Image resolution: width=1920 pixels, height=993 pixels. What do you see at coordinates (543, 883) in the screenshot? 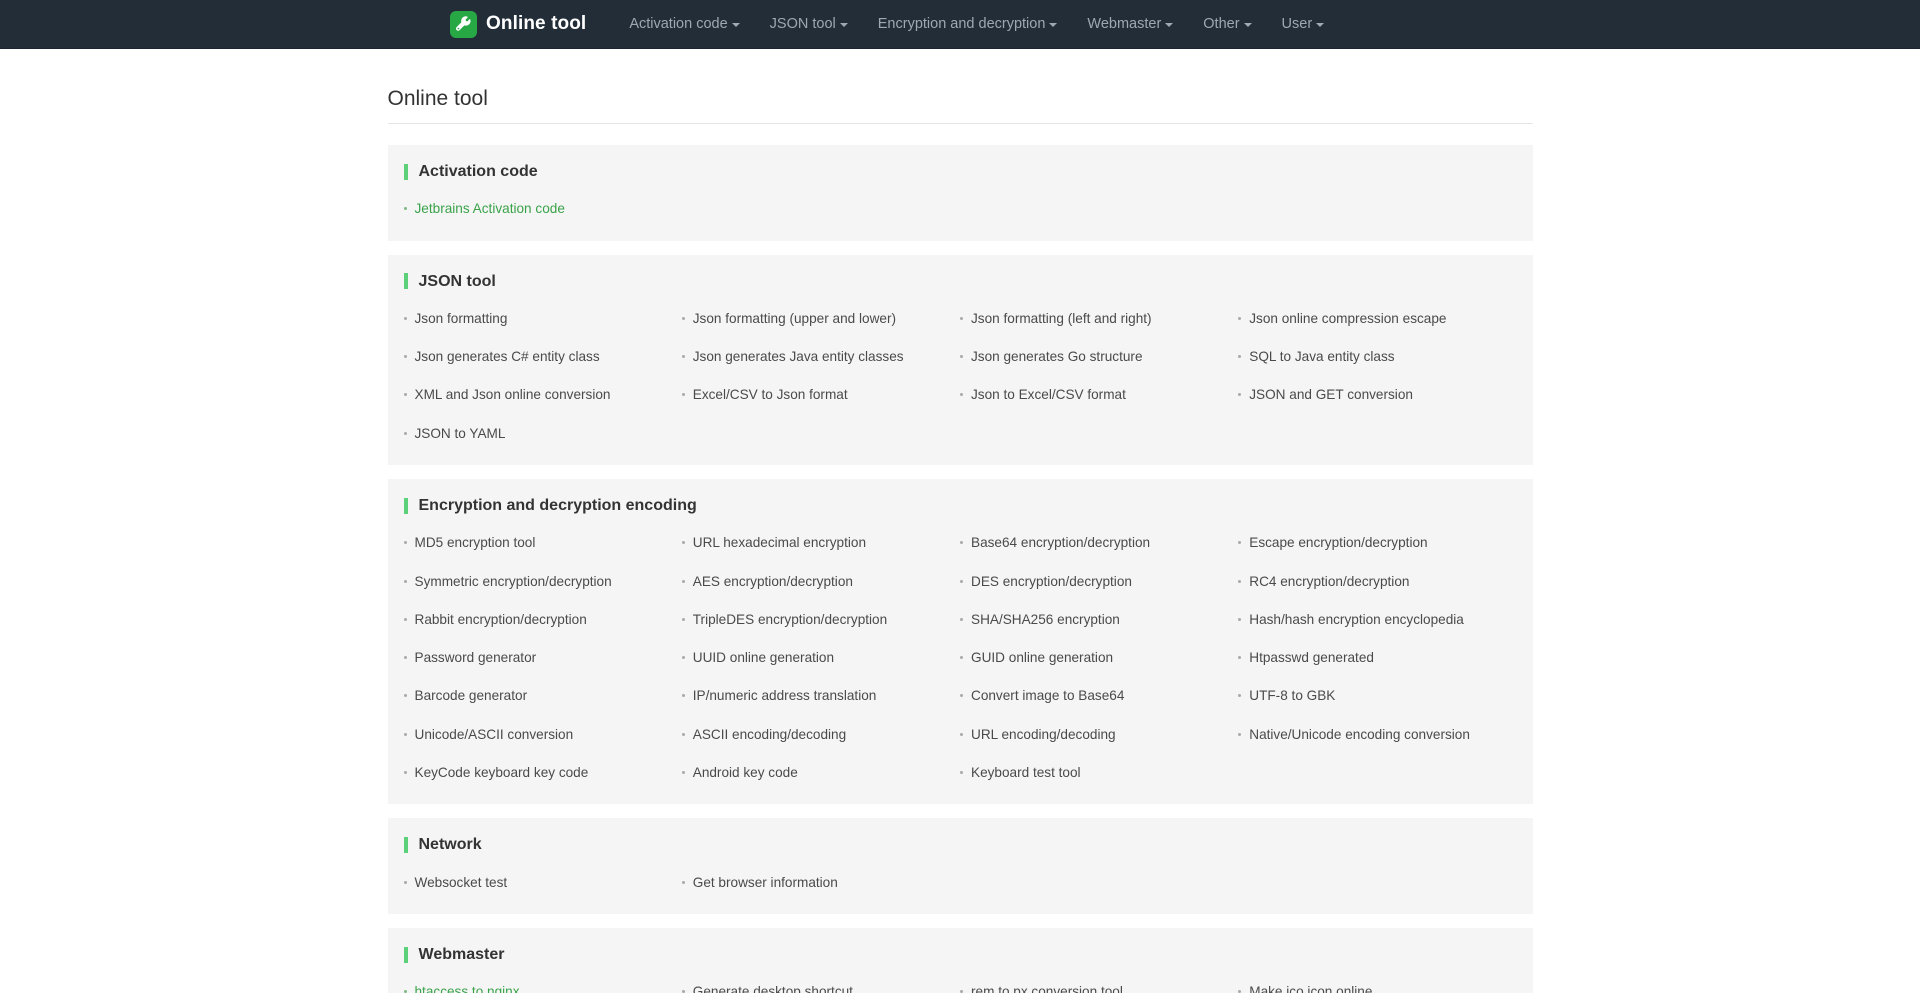
I see `tool-link: Websocket test` at bounding box center [543, 883].